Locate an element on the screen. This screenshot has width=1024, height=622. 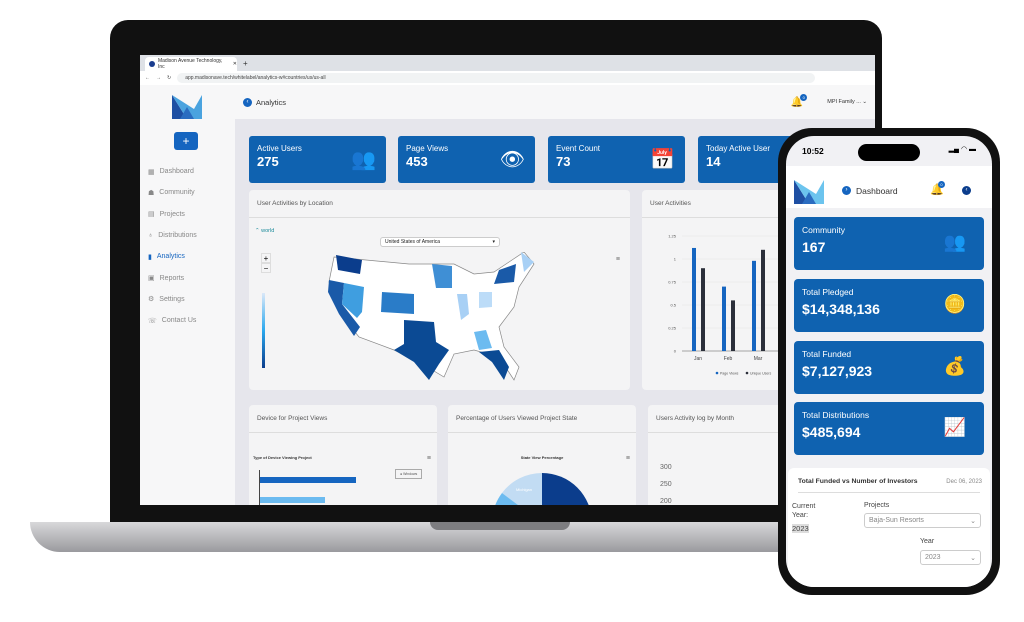
chevron-right-icon: › is located at coordinates (846, 190).